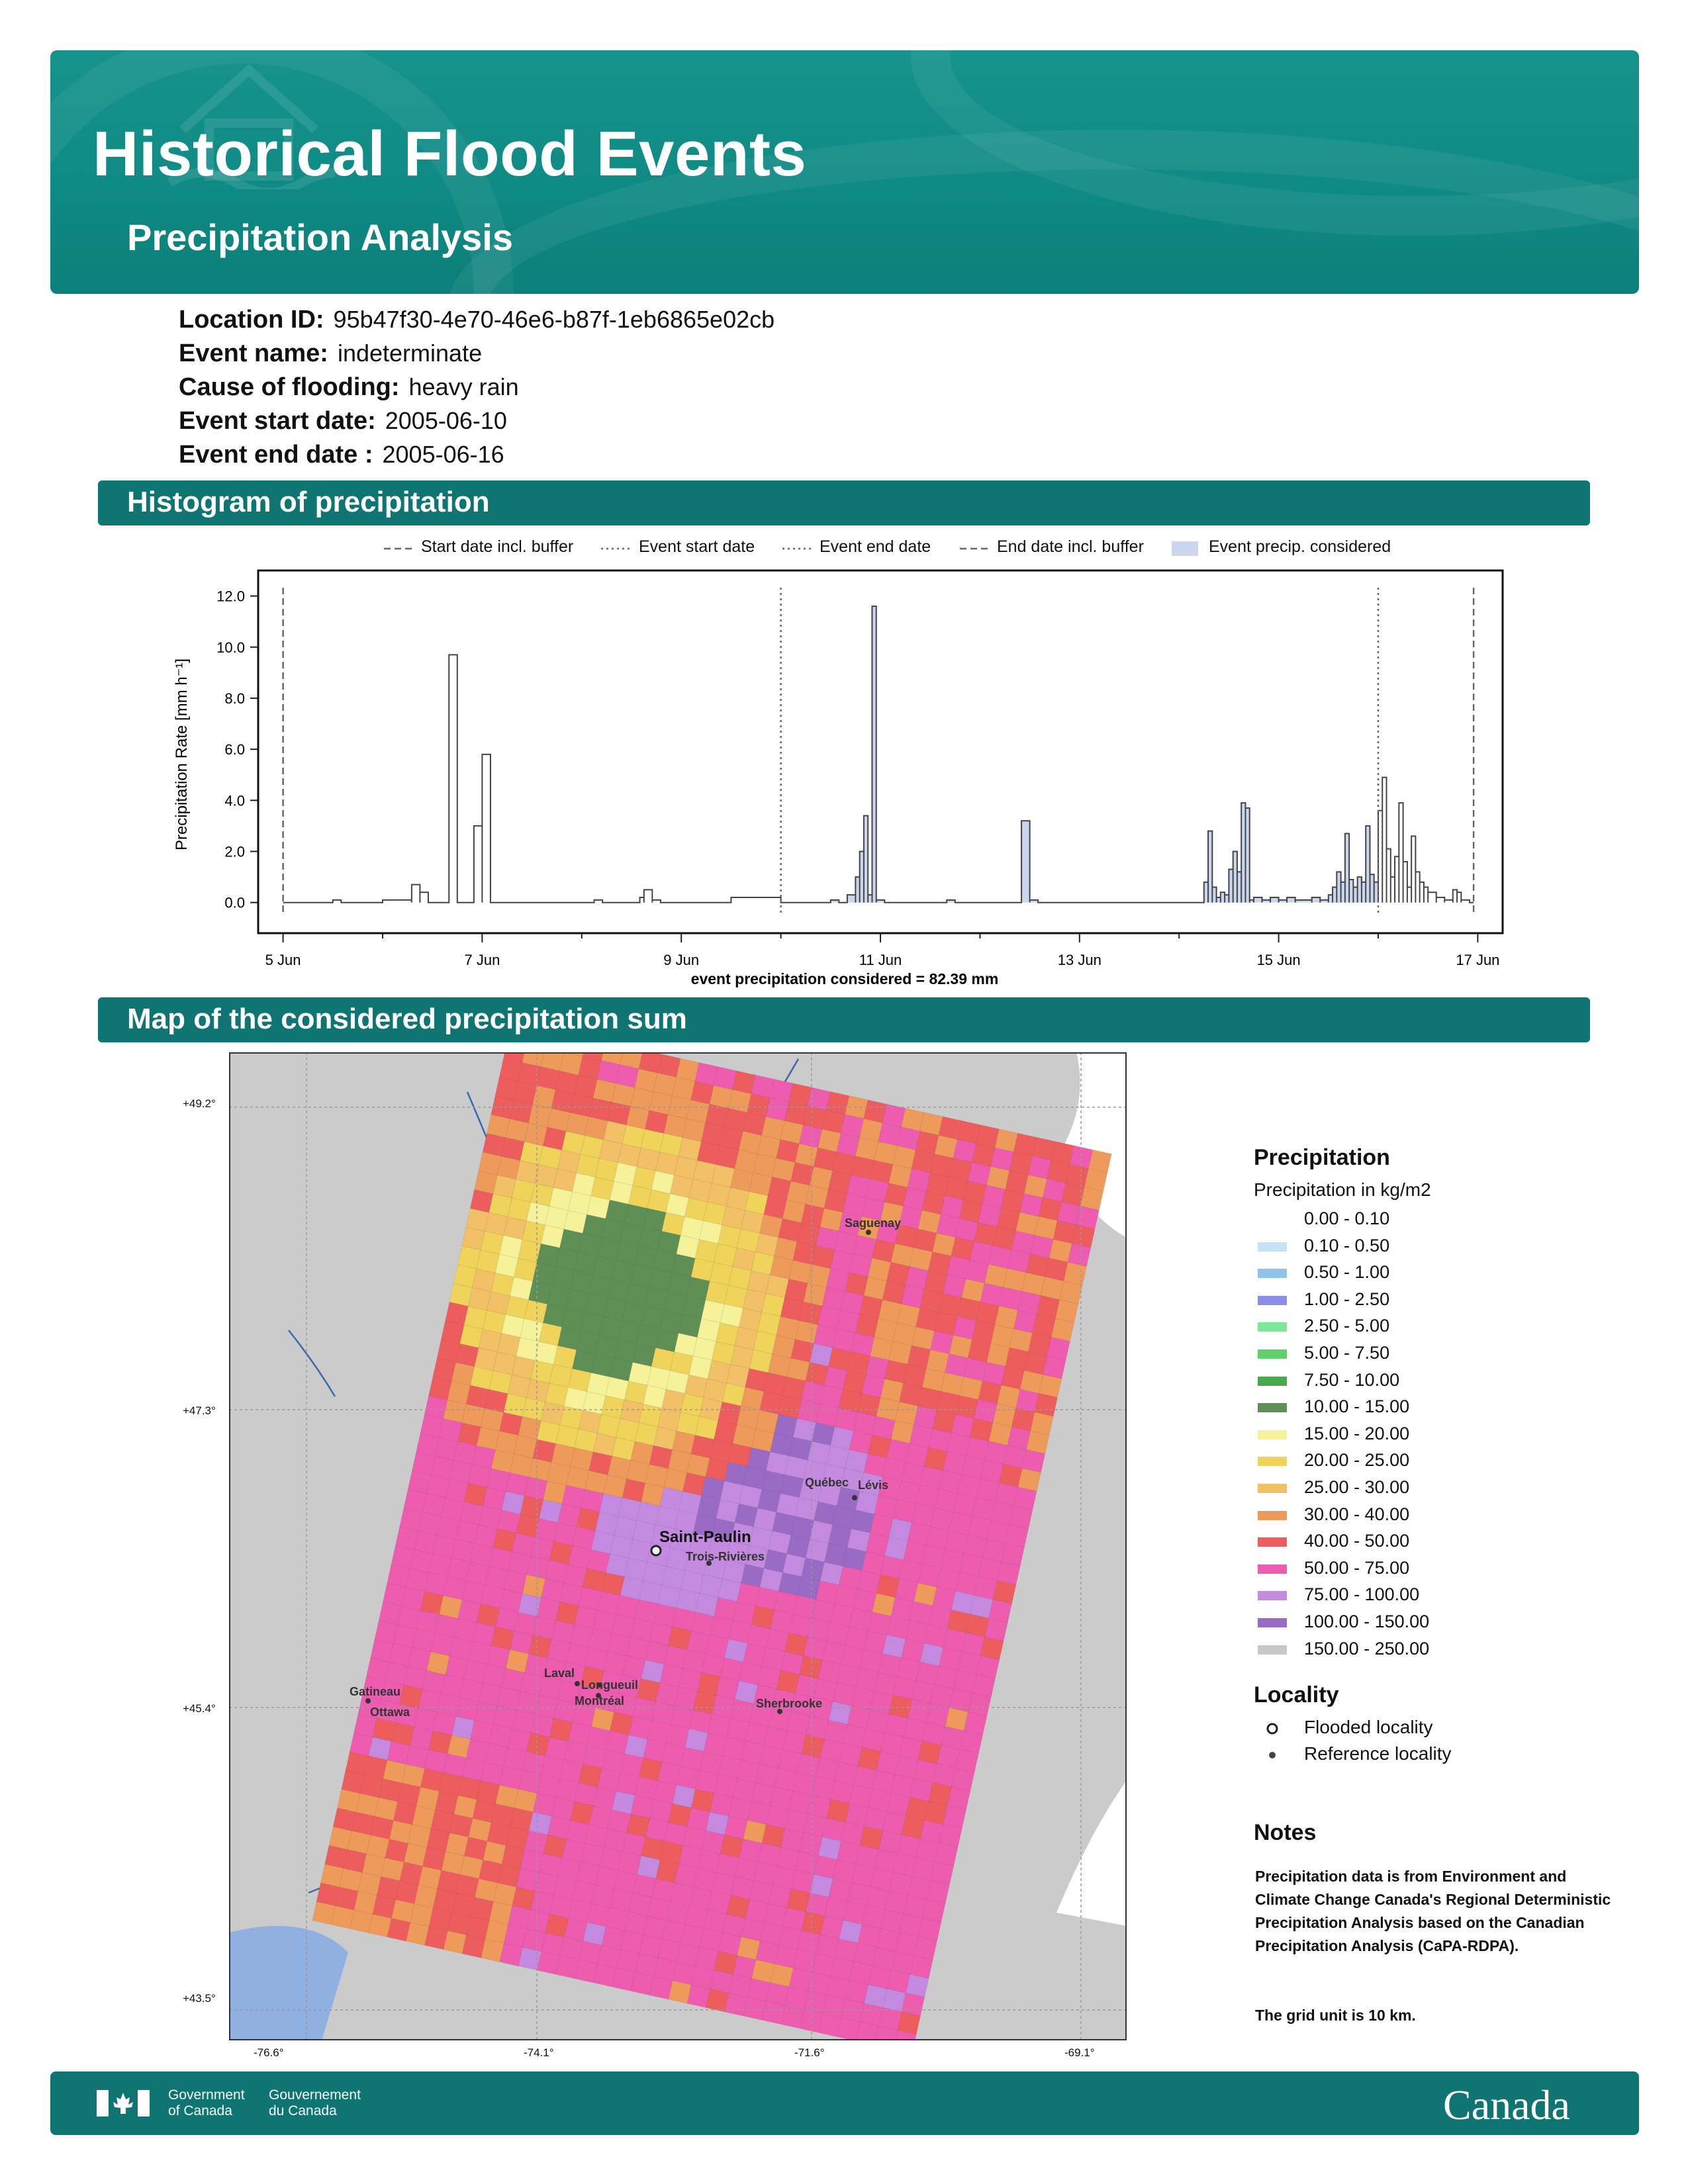 This screenshot has height=2184, width=1688. What do you see at coordinates (1357, 1433) in the screenshot?
I see `legend-class-label: 15.00 - 20.00` at bounding box center [1357, 1433].